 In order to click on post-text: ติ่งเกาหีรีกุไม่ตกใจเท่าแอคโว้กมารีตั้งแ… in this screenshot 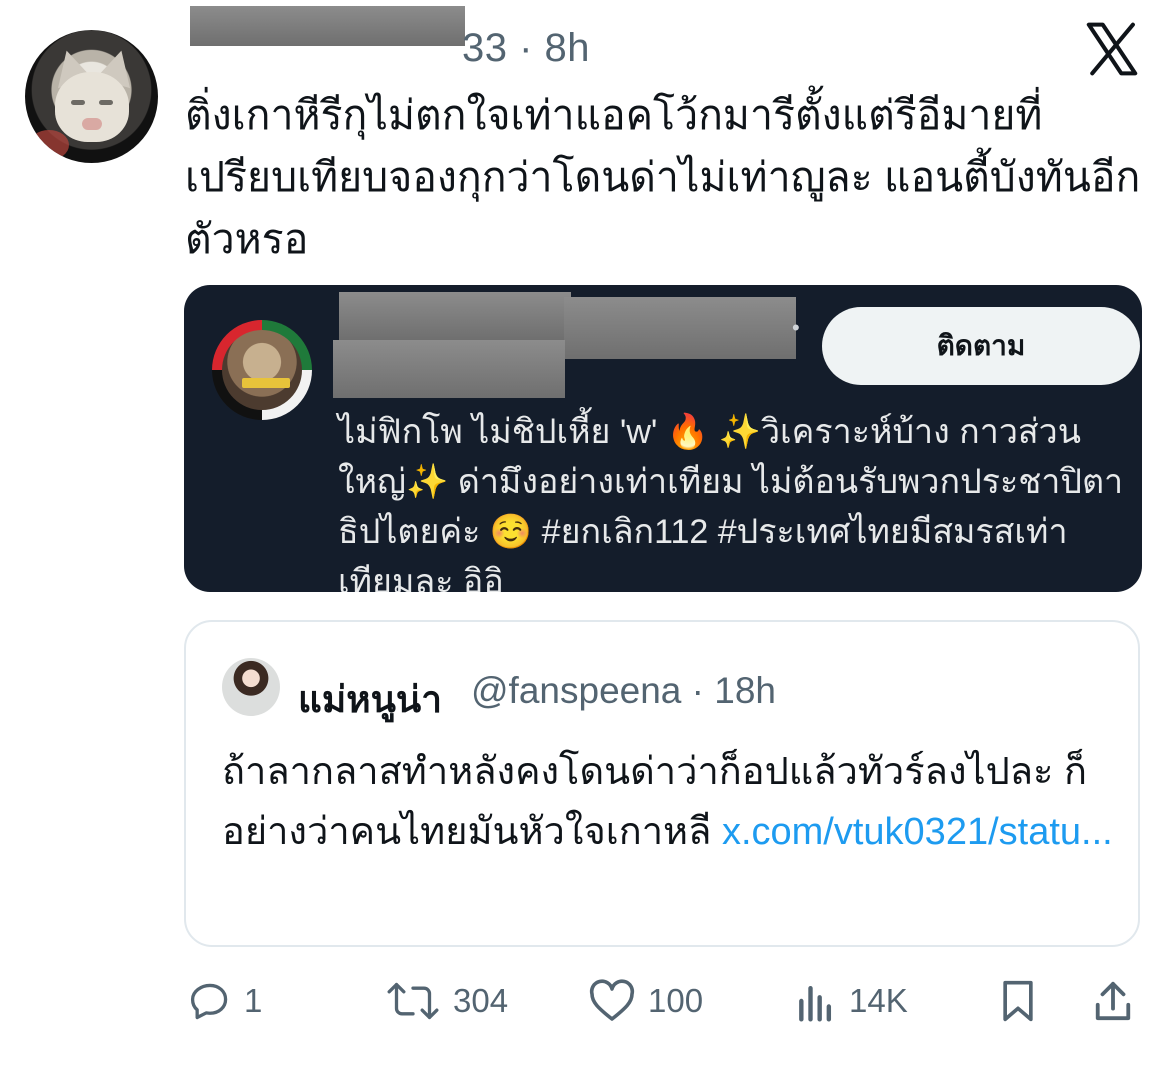, I will do `click(663, 177)`.